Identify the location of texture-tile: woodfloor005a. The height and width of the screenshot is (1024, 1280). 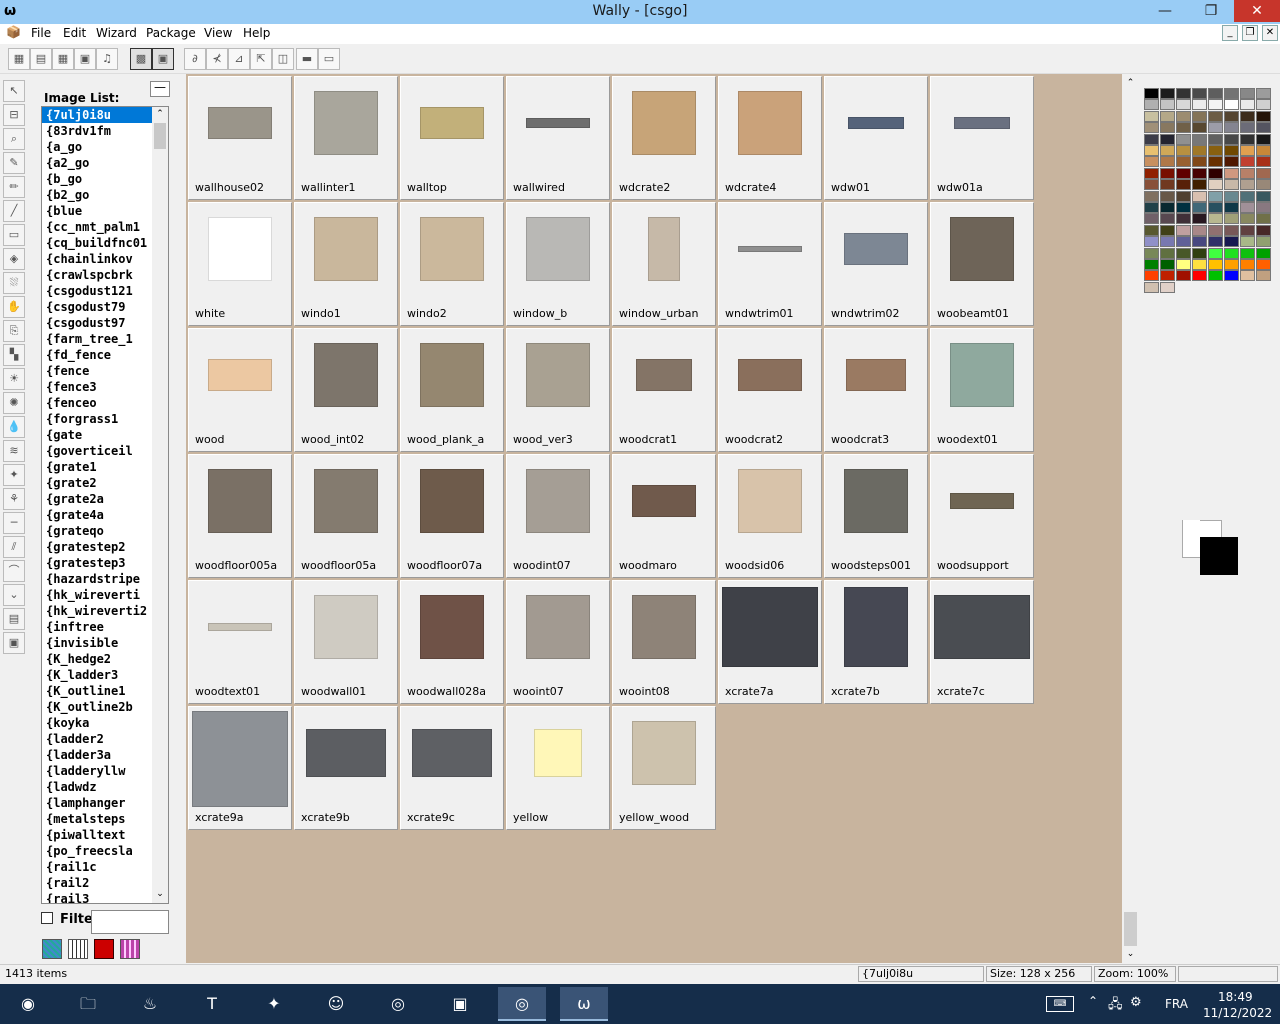
(240, 516).